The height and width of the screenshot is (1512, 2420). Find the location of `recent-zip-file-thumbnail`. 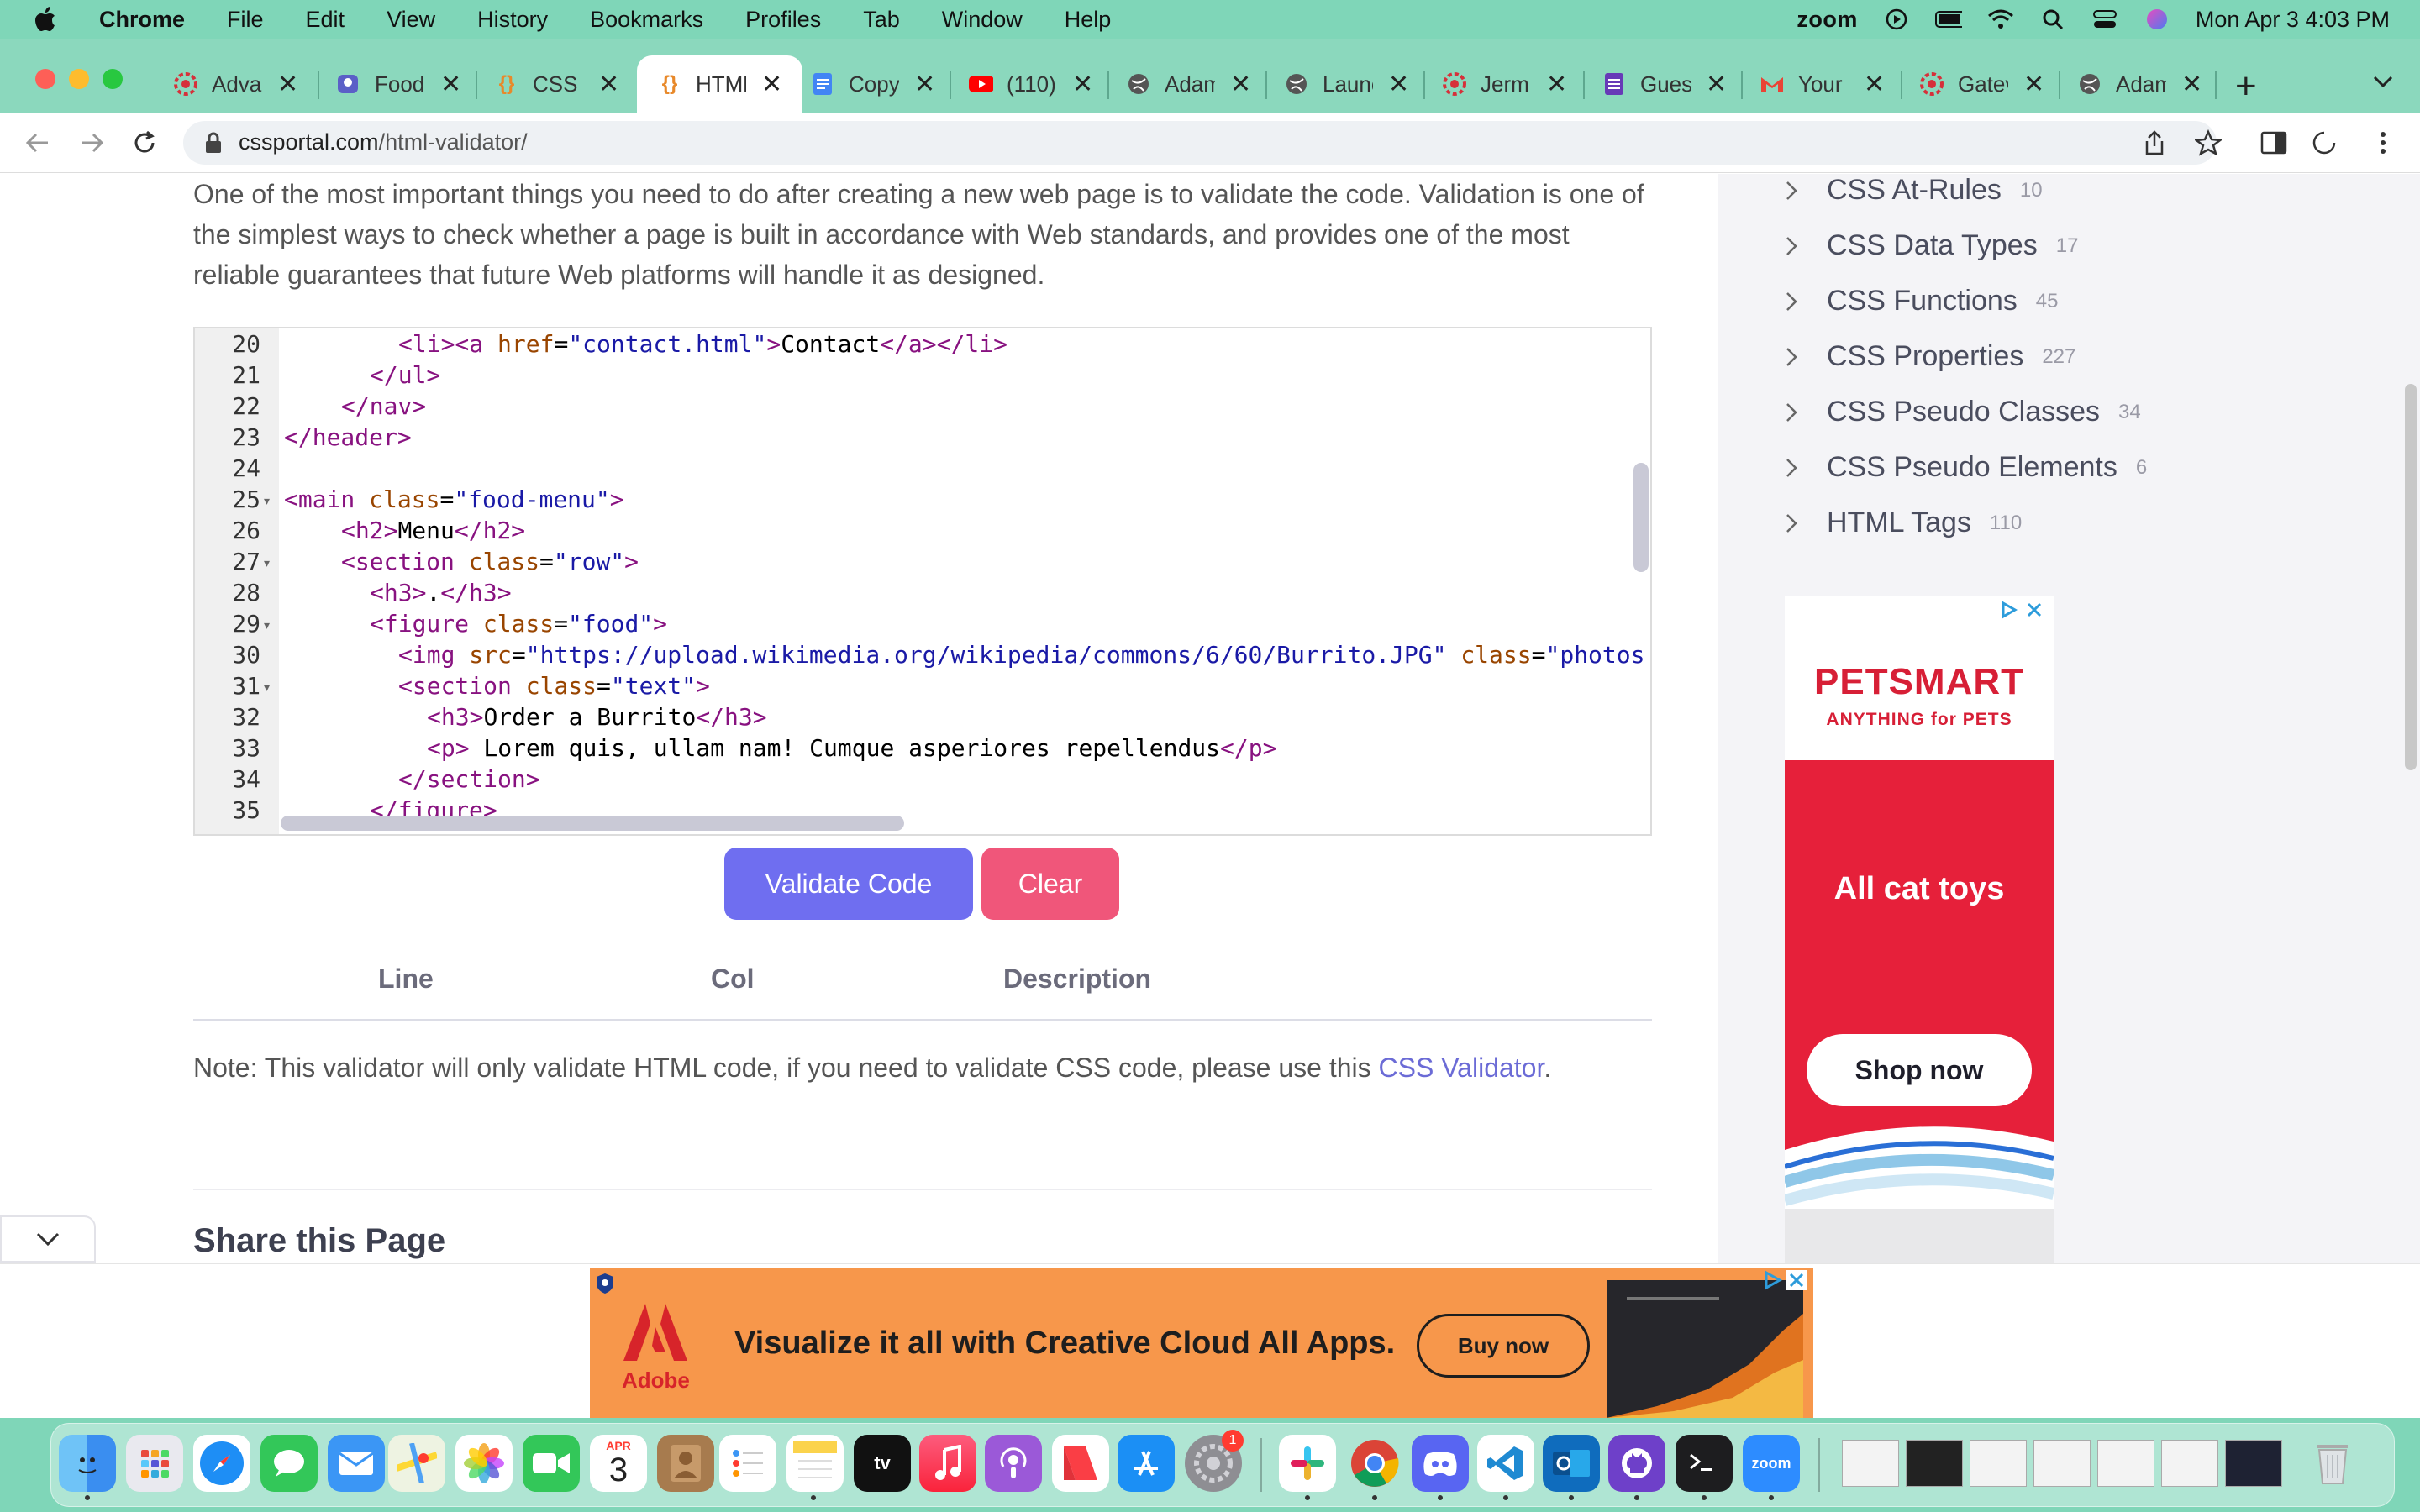

recent-zip-file-thumbnail is located at coordinates (1870, 1463).